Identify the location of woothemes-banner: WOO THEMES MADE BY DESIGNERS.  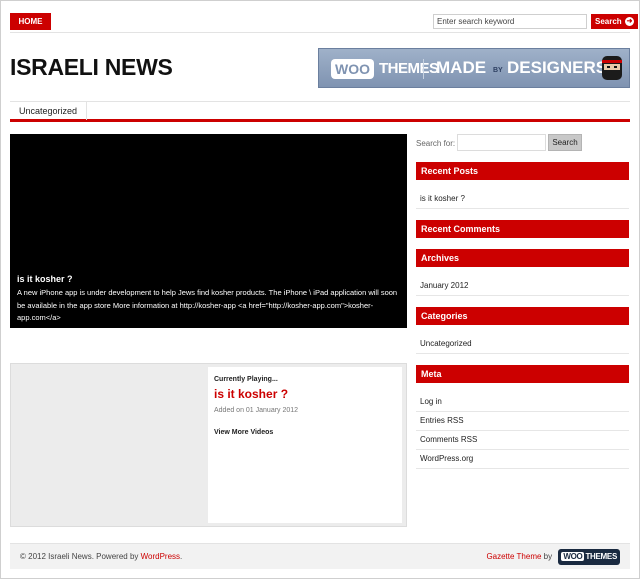
(474, 68).